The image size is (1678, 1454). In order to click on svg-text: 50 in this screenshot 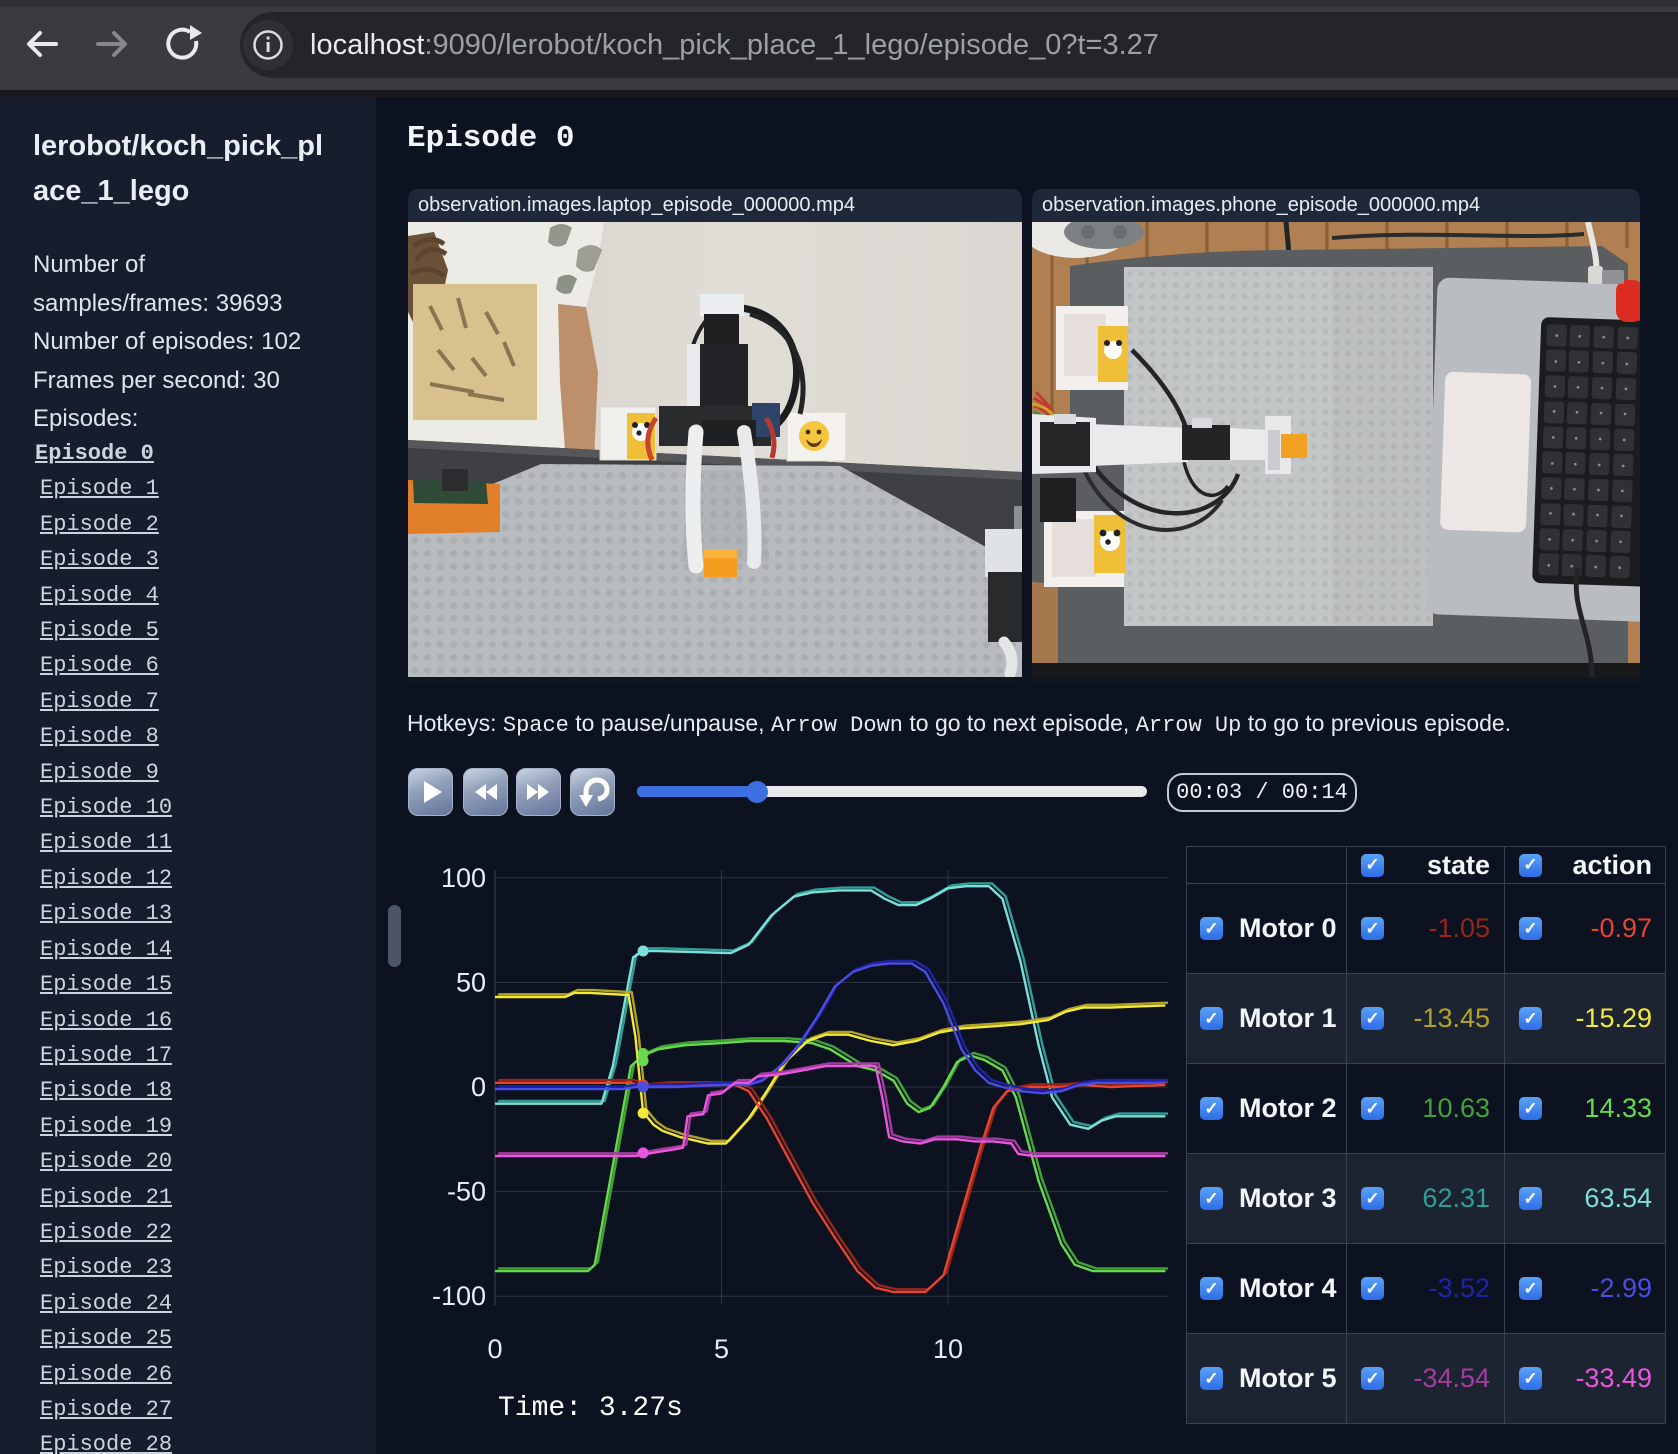, I will do `click(471, 982)`.